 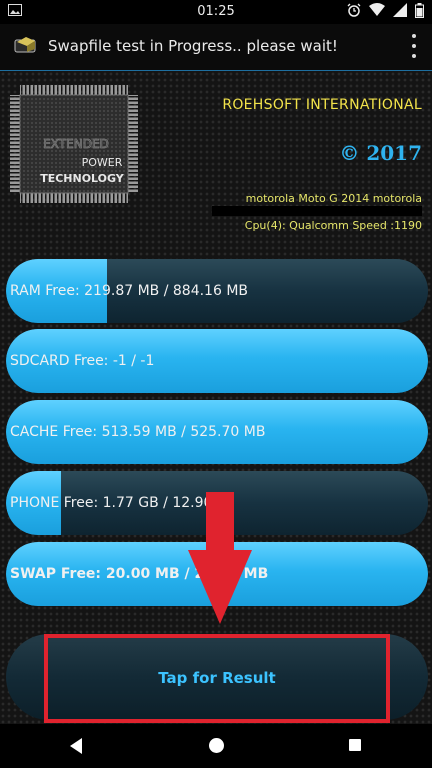 What do you see at coordinates (216, 12) in the screenshot?
I see `status-bar: 01:25` at bounding box center [216, 12].